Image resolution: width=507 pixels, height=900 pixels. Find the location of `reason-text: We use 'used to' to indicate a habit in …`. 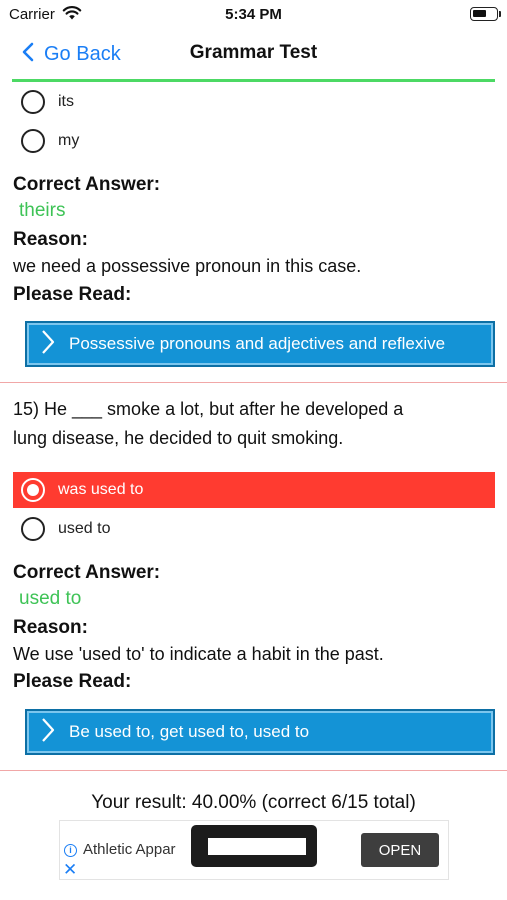

reason-text: We use 'used to' to indicate a habit in … is located at coordinates (198, 654).